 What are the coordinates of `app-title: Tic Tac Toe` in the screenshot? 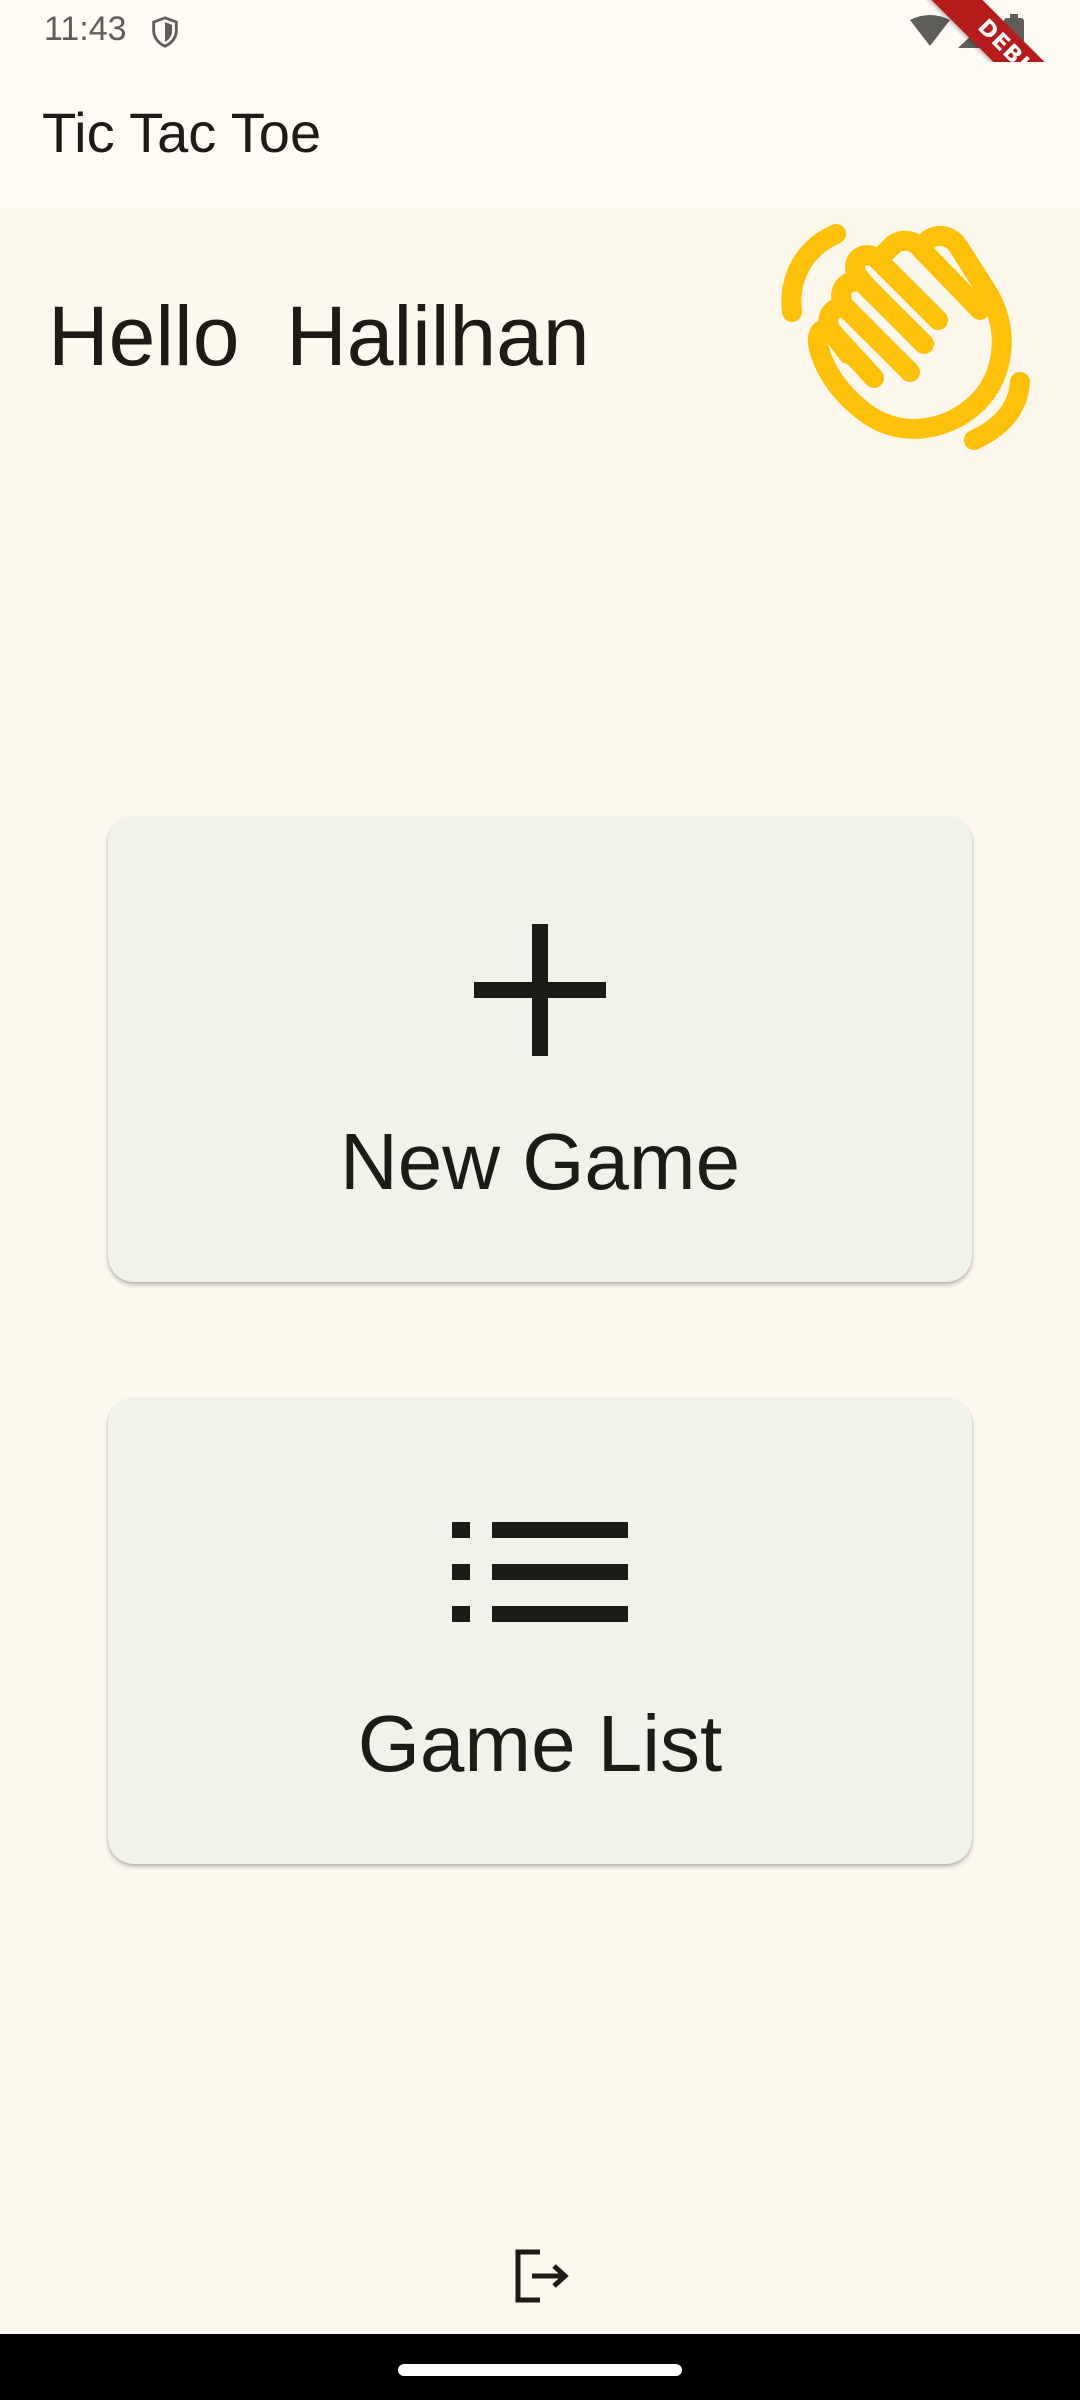 It's located at (182, 132).